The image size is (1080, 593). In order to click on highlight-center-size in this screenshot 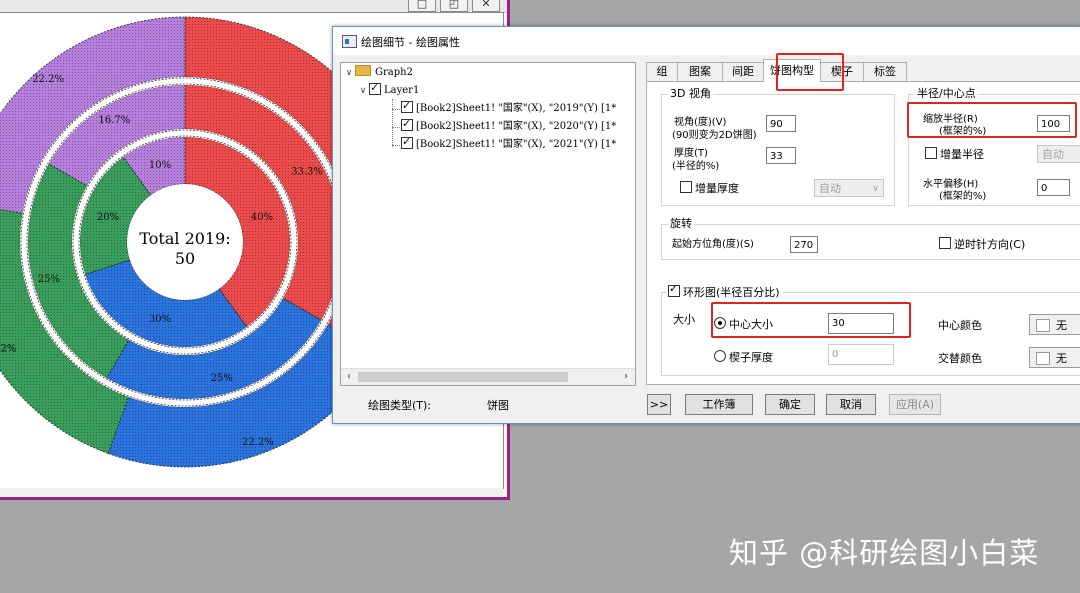, I will do `click(811, 320)`.